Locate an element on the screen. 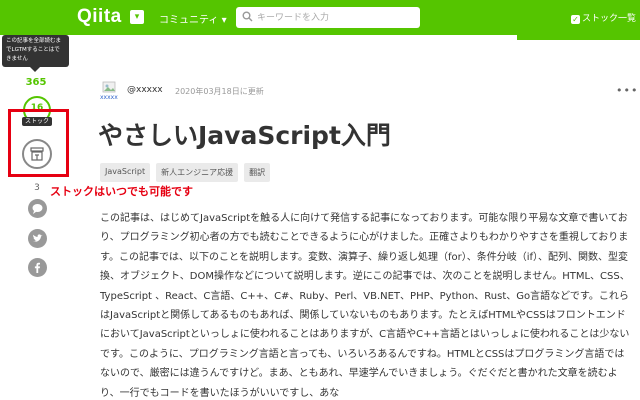 The image size is (640, 400). lgtm-count: 365 is located at coordinates (36, 82).